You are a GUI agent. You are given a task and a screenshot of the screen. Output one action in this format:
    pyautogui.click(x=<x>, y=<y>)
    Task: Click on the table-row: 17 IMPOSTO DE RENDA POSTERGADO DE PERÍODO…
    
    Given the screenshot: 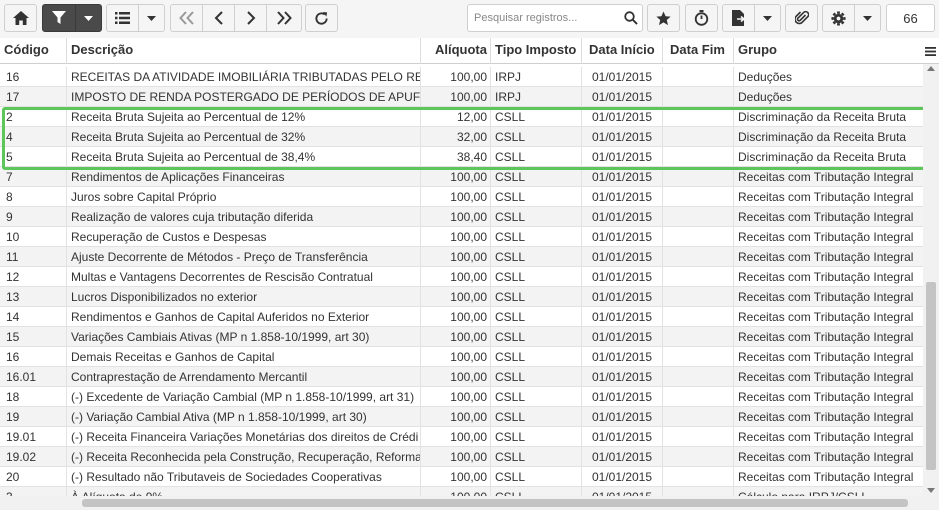 What is the action you would take?
    pyautogui.click(x=461, y=97)
    